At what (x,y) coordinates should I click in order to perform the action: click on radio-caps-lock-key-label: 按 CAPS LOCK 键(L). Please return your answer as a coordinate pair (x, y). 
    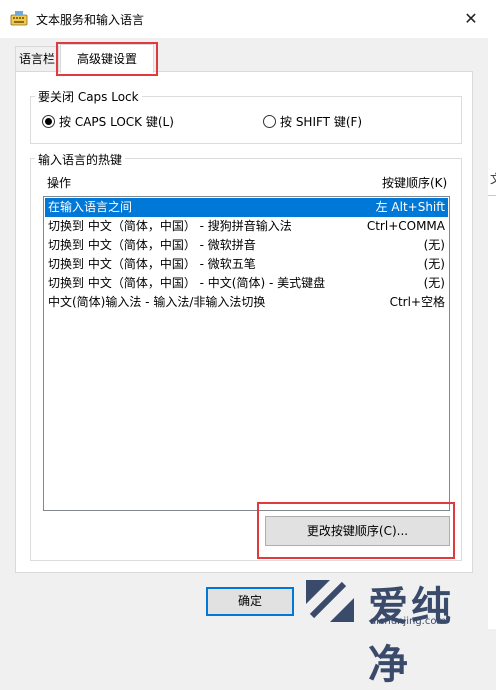
    Looking at the image, I should click on (116, 122).